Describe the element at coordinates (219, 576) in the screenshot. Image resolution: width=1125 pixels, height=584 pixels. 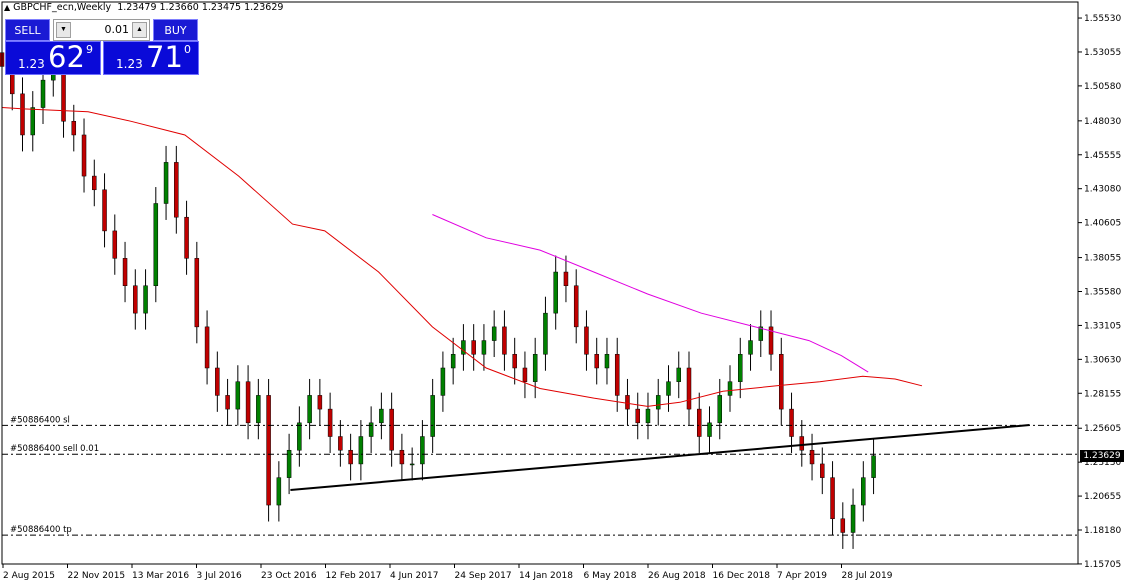
I see `time-label: 3 Jul 2016` at that location.